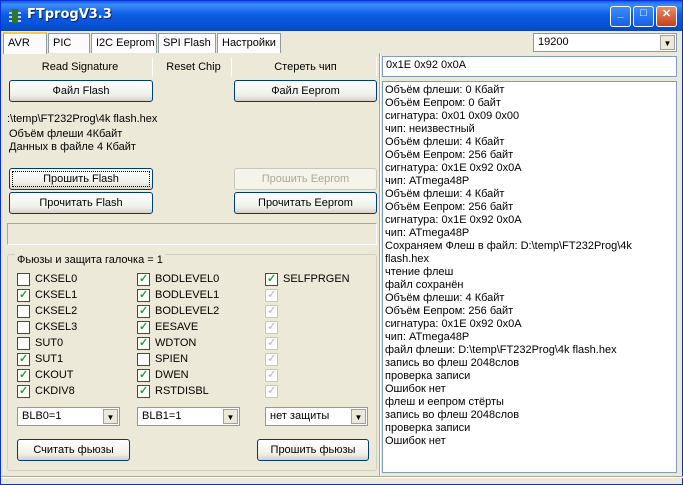 The height and width of the screenshot is (485, 683). I want to click on fuse-checkbox: BODLEVEL1, so click(192, 295).